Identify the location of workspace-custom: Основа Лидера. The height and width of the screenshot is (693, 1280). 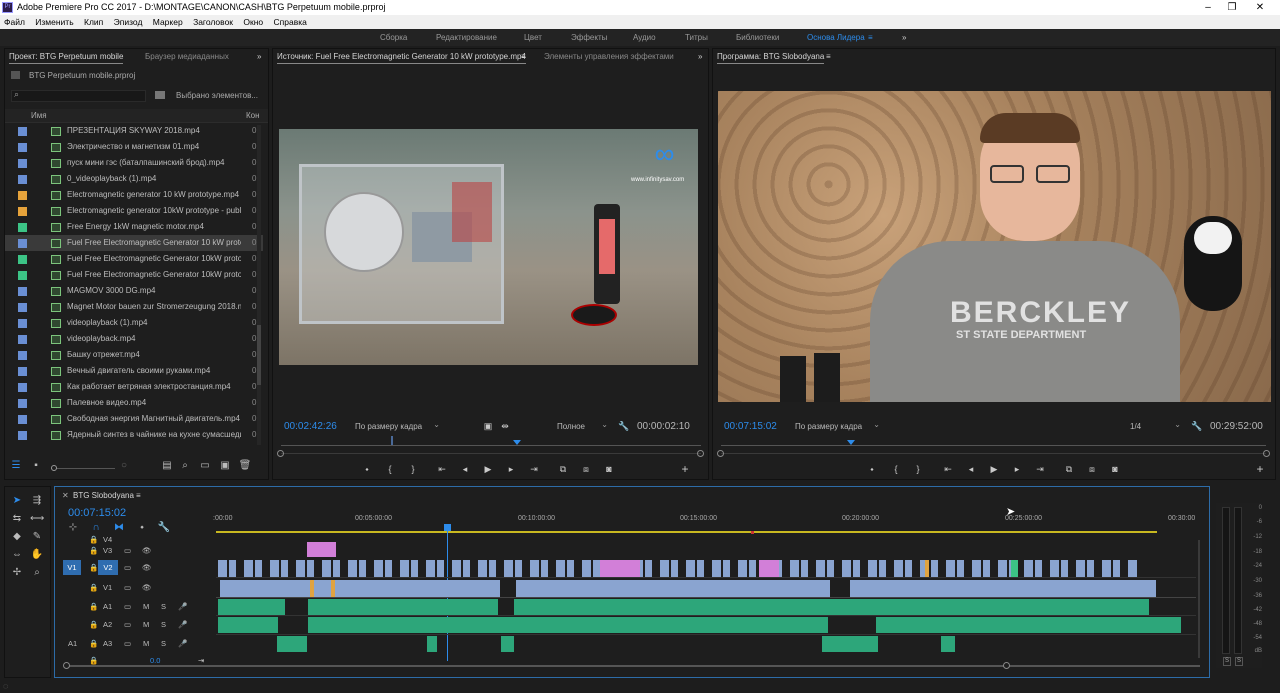
(836, 37).